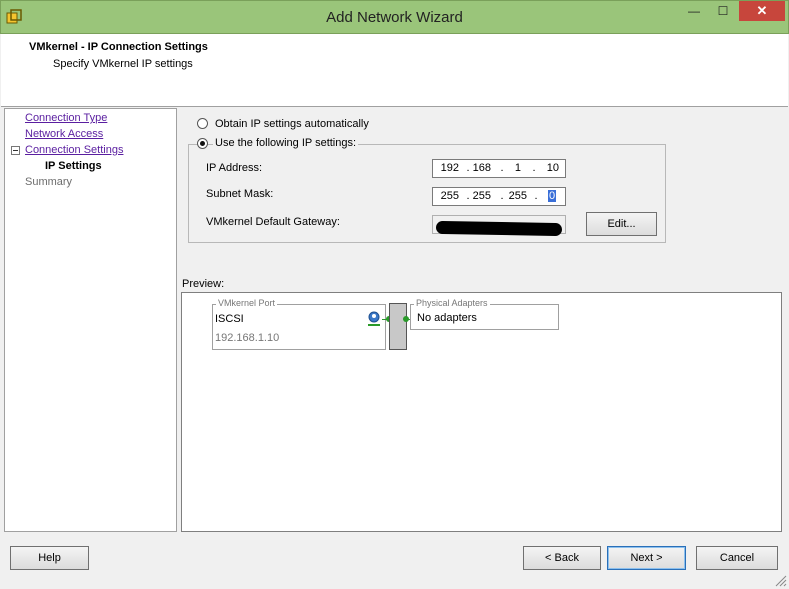 Image resolution: width=789 pixels, height=589 pixels. Describe the element at coordinates (481, 196) in the screenshot. I see `mask-octet-2: 255` at that location.